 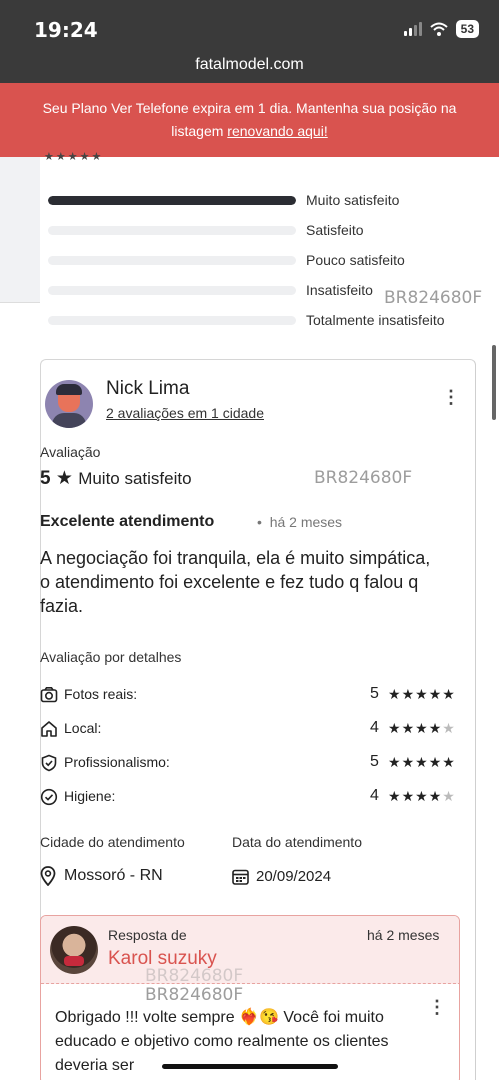 What do you see at coordinates (66, 30) in the screenshot?
I see `status-time: 19:24` at bounding box center [66, 30].